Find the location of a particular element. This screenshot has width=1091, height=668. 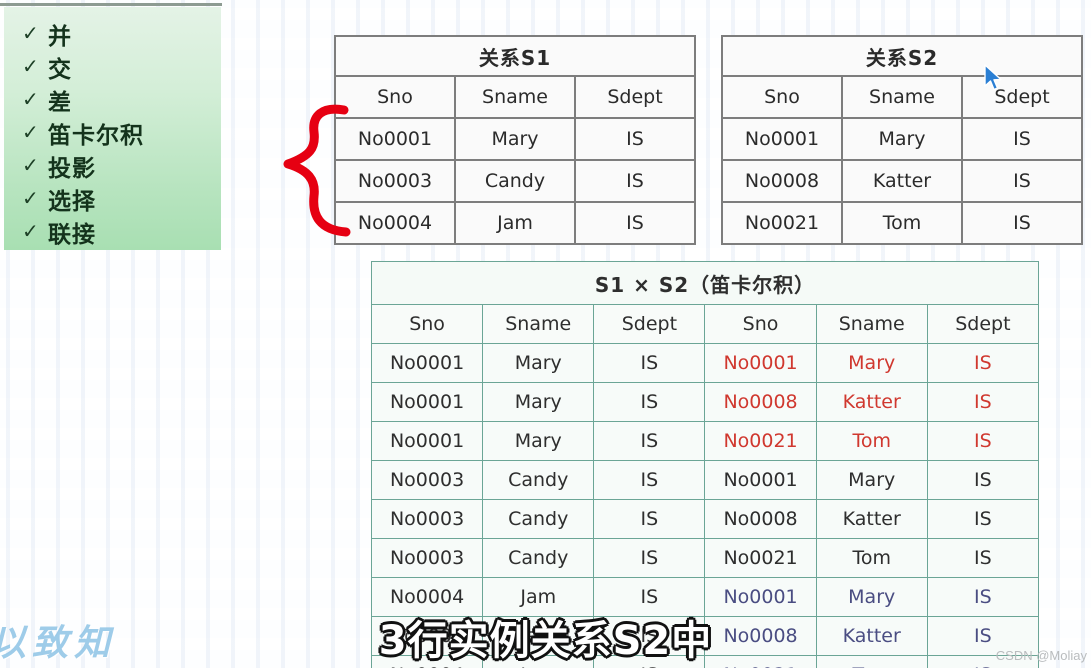

cell-sname: Katter is located at coordinates (902, 181).